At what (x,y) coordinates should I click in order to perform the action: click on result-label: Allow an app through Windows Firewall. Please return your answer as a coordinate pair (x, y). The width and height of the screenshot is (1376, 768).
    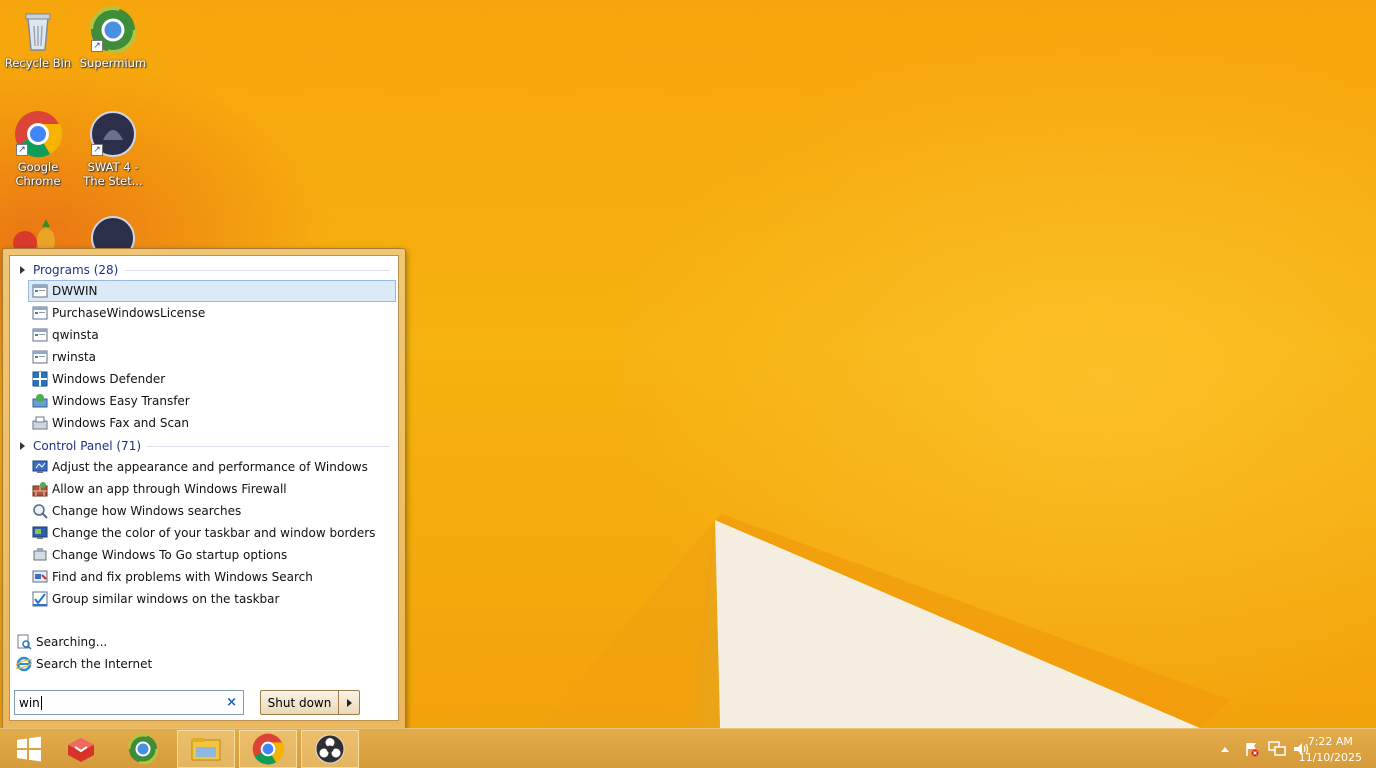
    Looking at the image, I should click on (169, 489).